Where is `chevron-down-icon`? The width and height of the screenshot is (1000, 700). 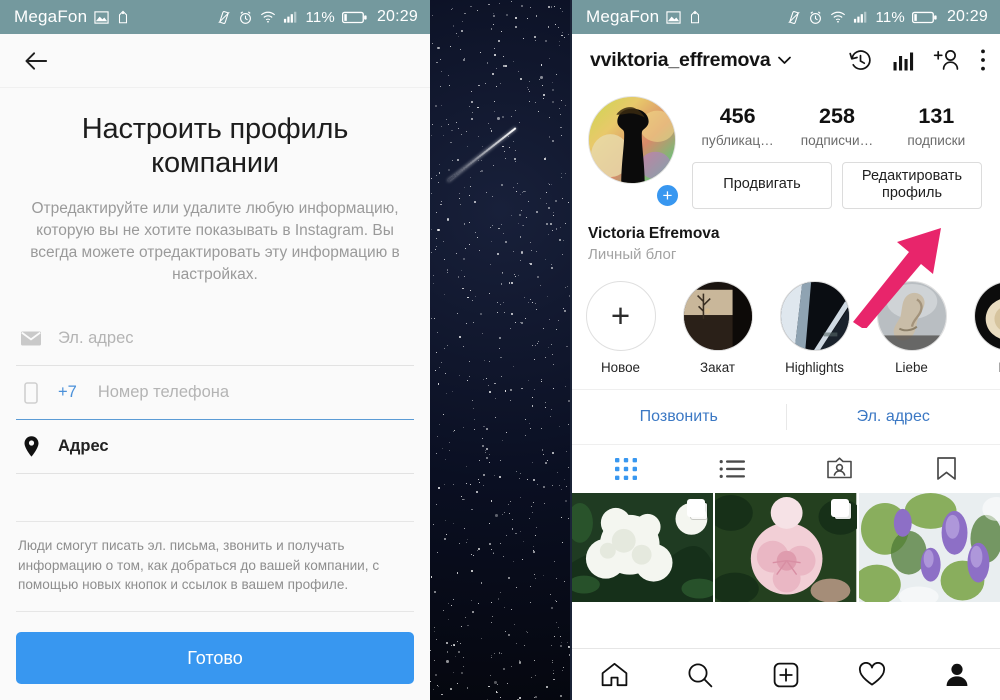
chevron-down-icon is located at coordinates (785, 60).